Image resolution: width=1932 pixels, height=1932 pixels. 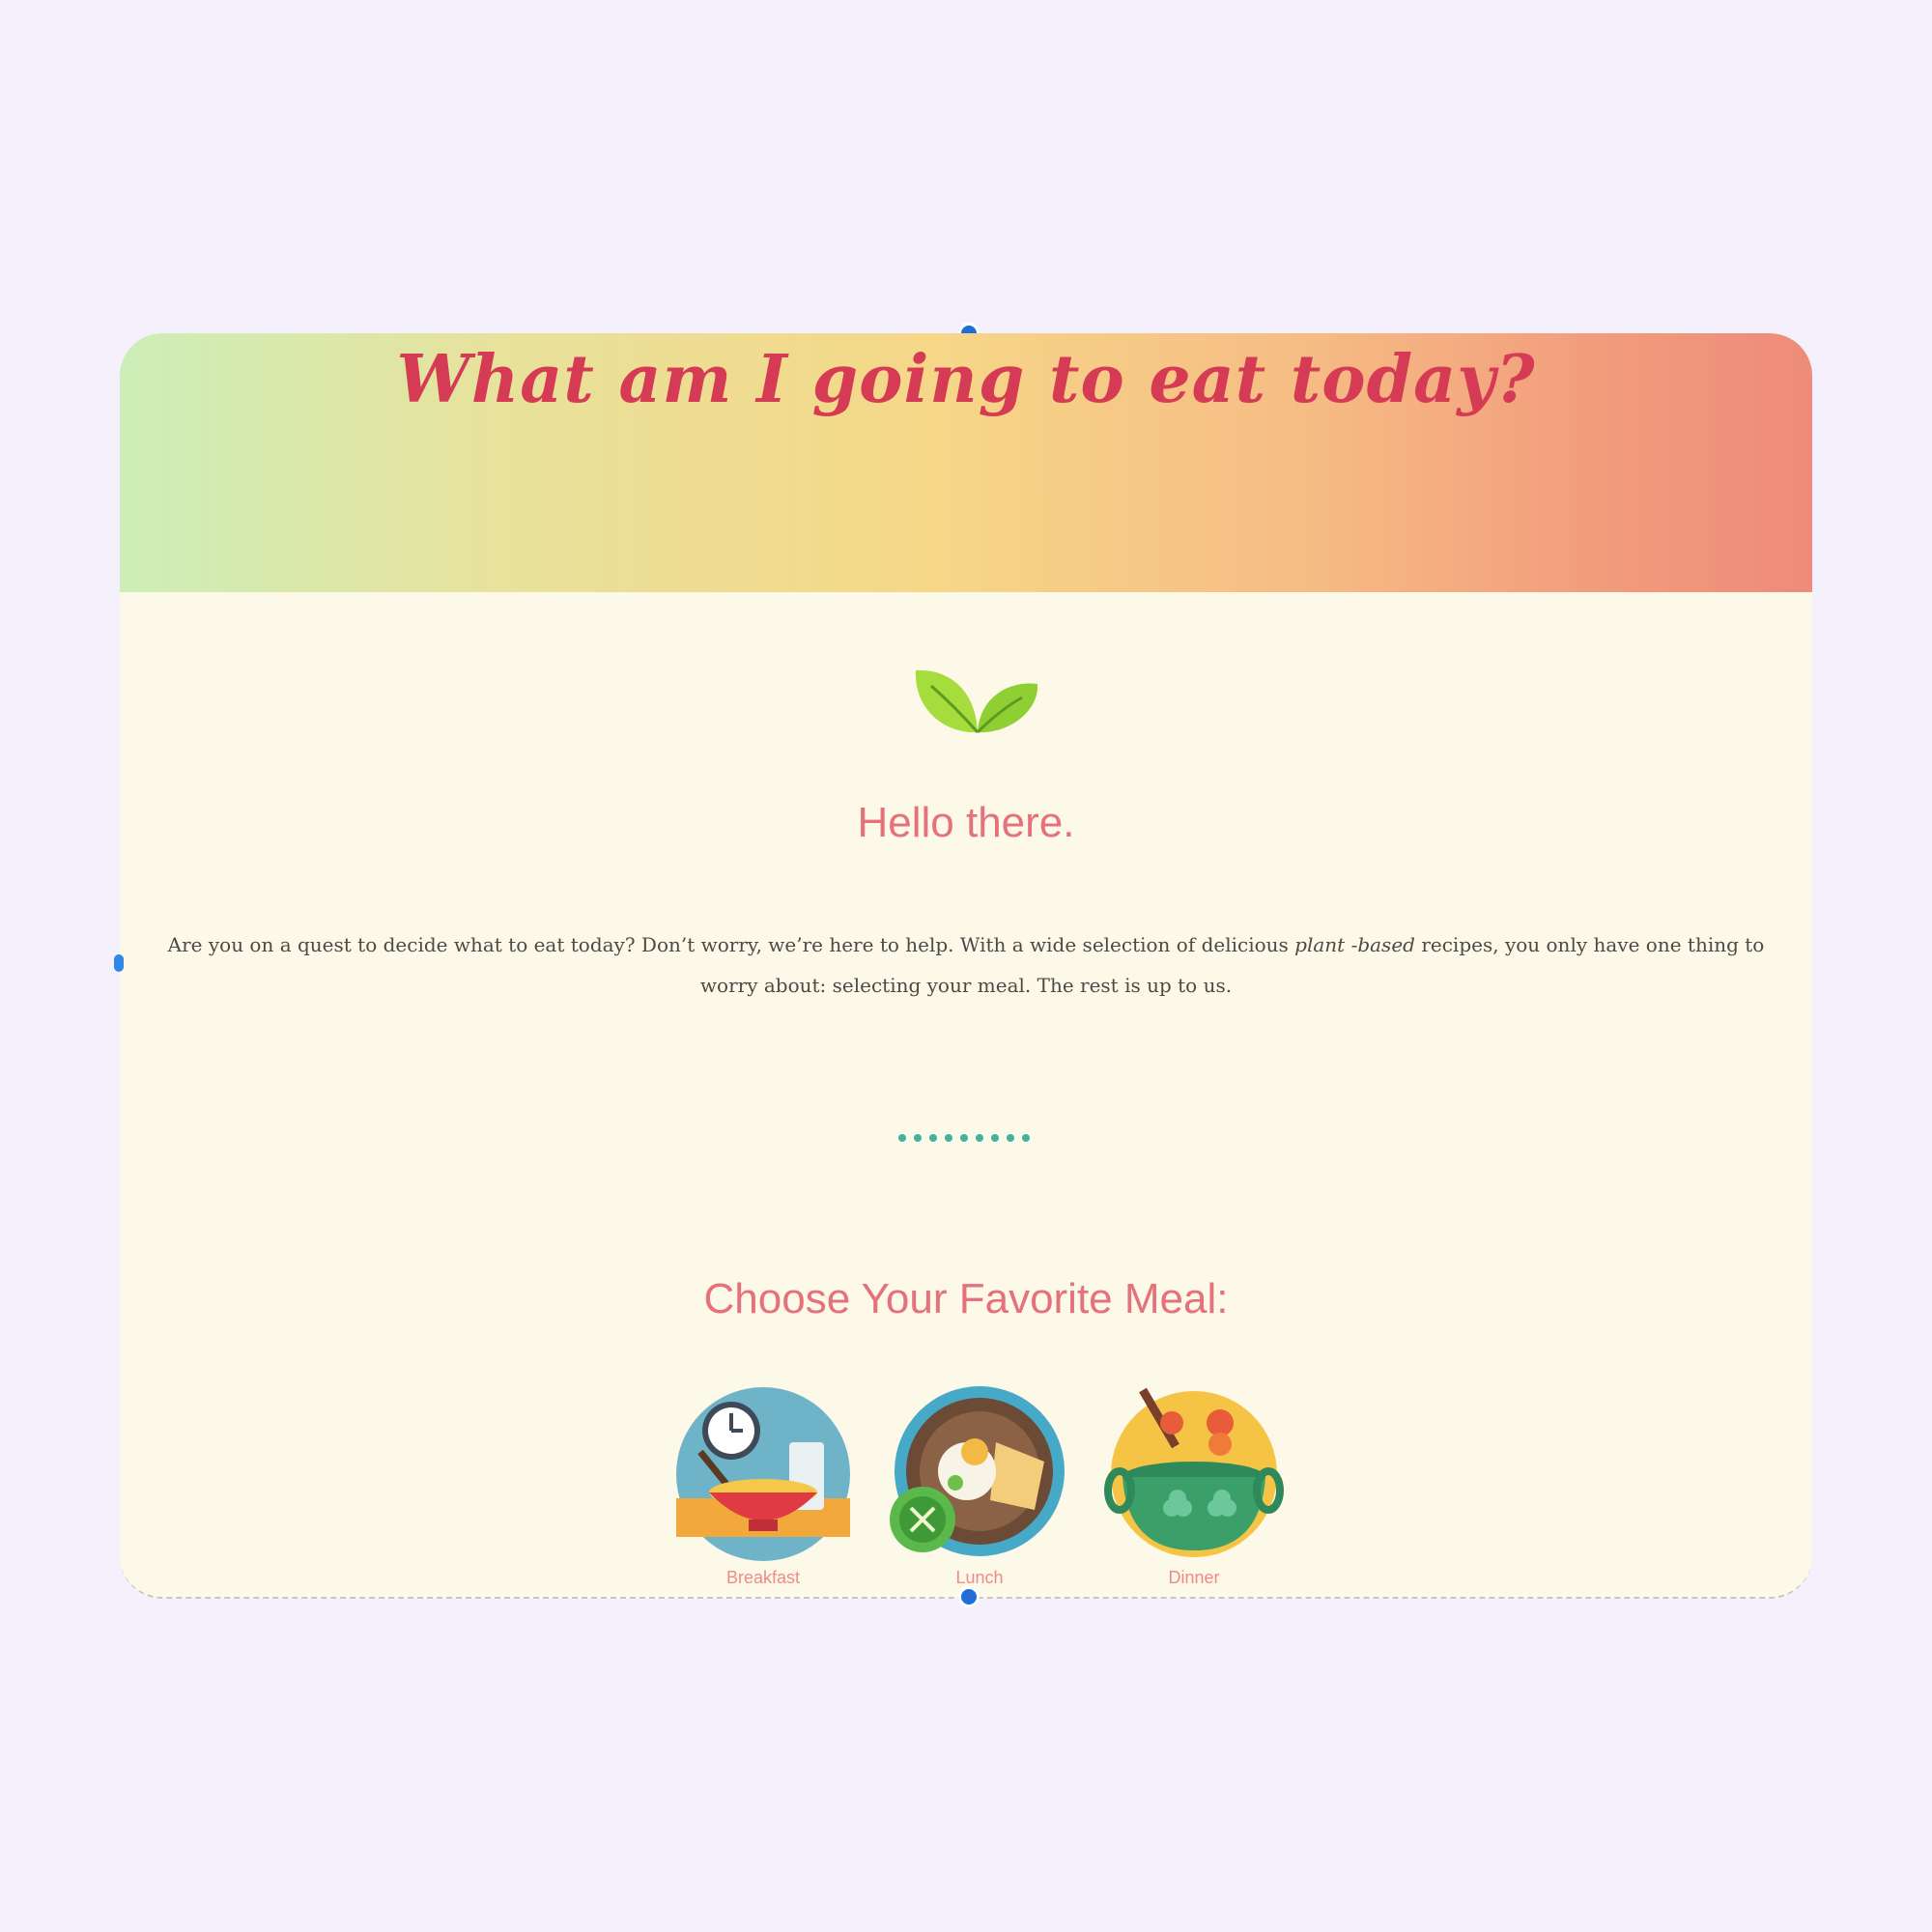 What do you see at coordinates (1194, 1577) in the screenshot?
I see `meal-label-dinner: Dinner` at bounding box center [1194, 1577].